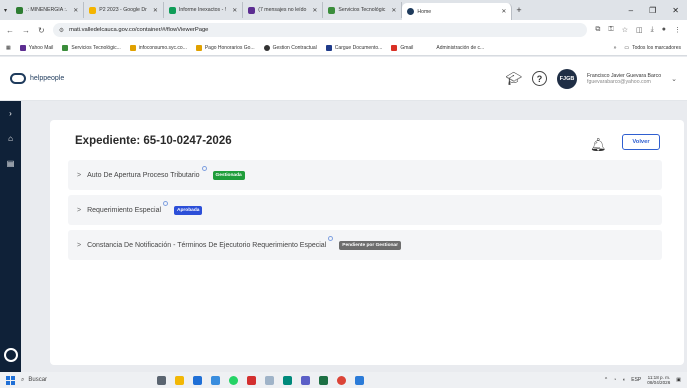  I want to click on browser-tab: (7 mensajes no leído ✕, so click(283, 10).